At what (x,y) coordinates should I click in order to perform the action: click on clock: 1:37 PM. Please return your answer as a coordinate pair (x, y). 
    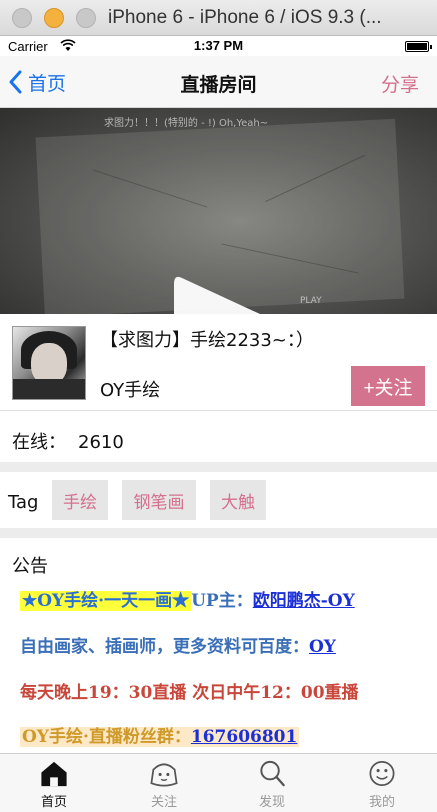
    Looking at the image, I should click on (218, 45).